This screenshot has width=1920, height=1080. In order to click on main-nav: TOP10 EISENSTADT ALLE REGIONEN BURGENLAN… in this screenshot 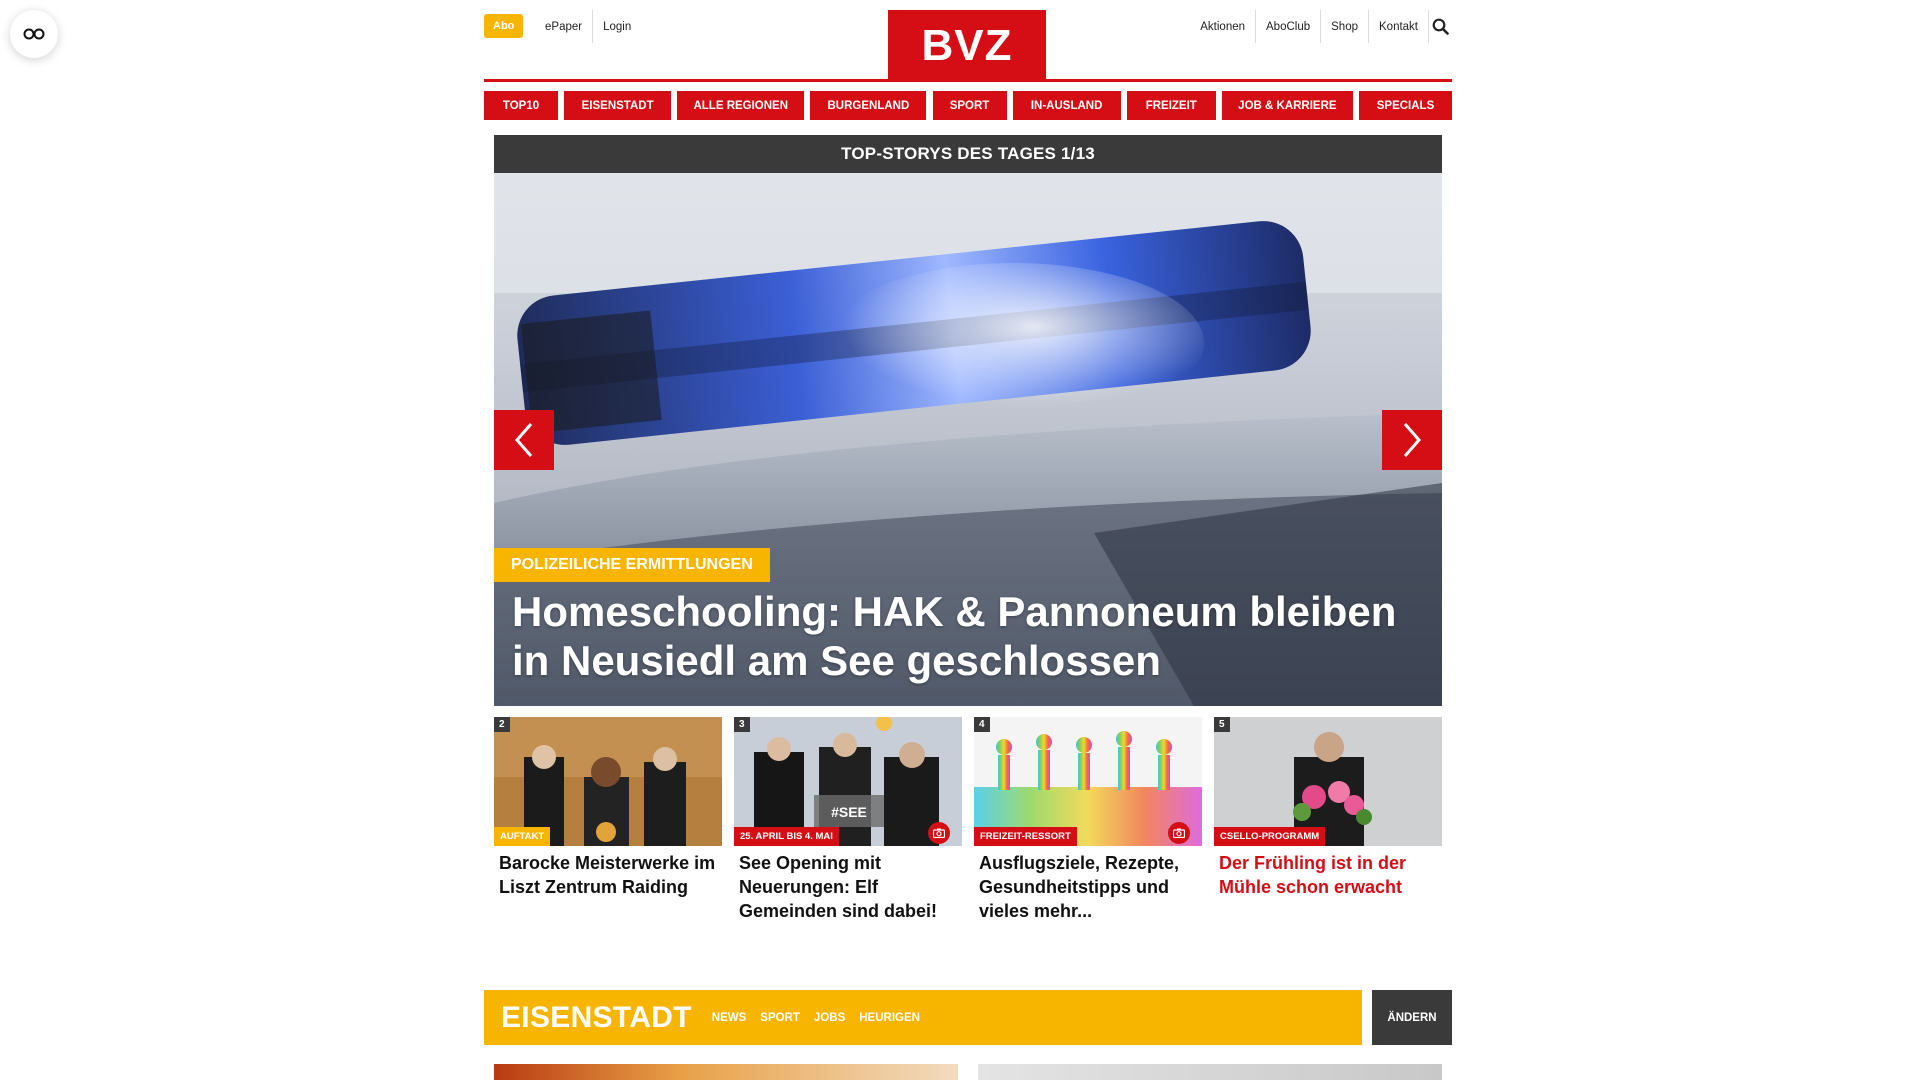, I will do `click(968, 105)`.